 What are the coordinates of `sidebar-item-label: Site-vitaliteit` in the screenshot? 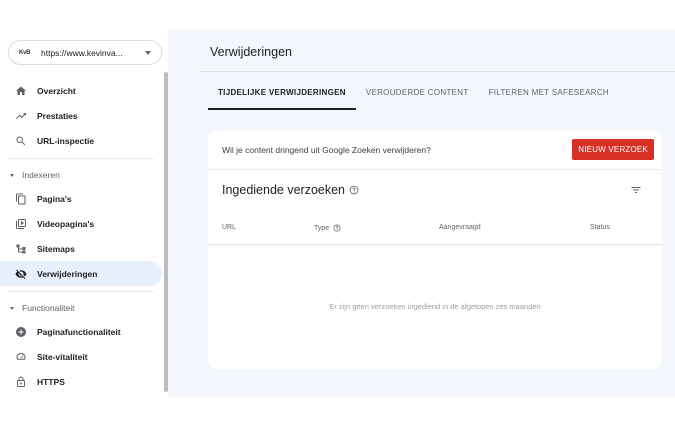 It's located at (62, 356).